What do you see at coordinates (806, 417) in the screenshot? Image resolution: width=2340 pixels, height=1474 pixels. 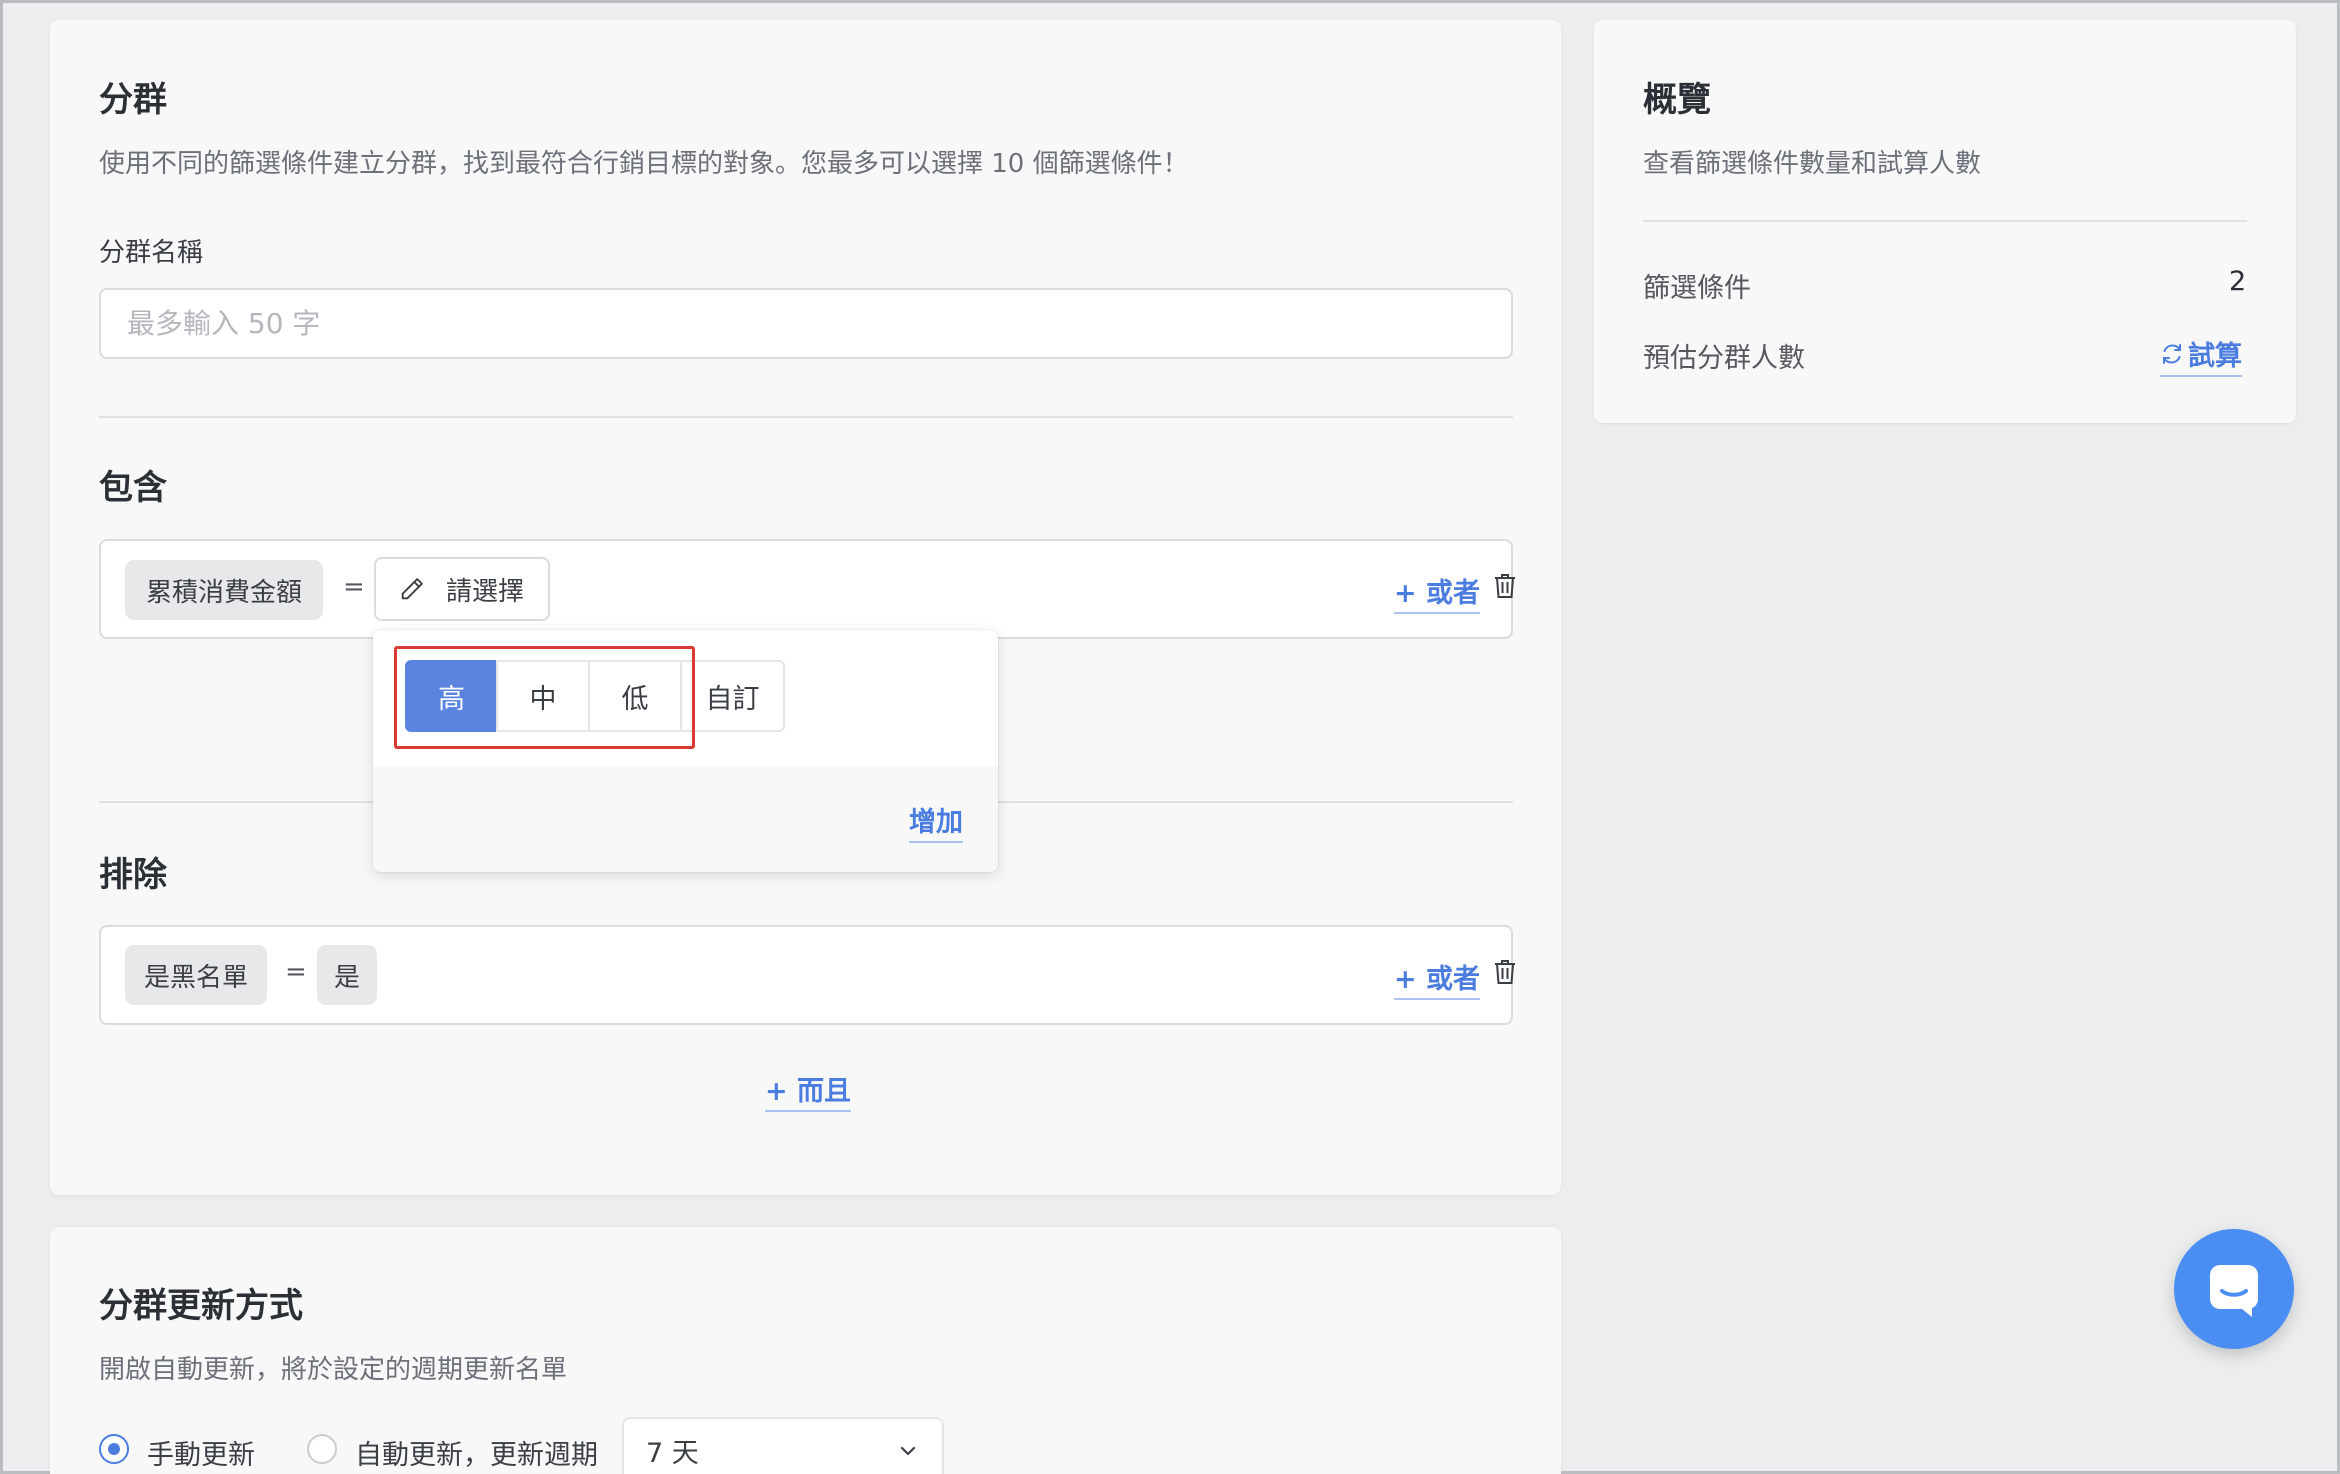 I see `section-divider` at bounding box center [806, 417].